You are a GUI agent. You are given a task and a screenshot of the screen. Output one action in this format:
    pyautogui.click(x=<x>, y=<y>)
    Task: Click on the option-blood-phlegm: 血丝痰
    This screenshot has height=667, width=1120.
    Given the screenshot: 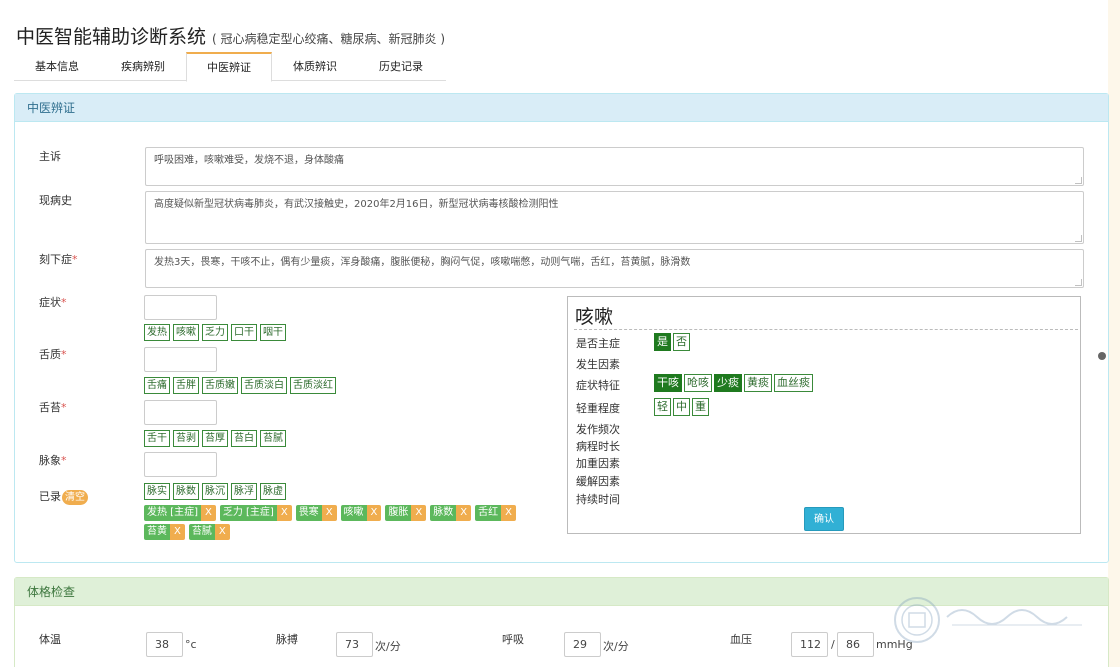 What is the action you would take?
    pyautogui.click(x=793, y=383)
    